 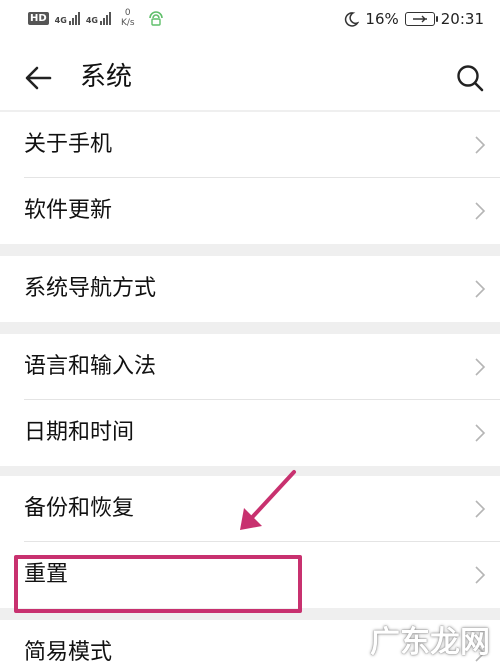 I want to click on settings-group-navigation: 系统导航方式, so click(x=250, y=289).